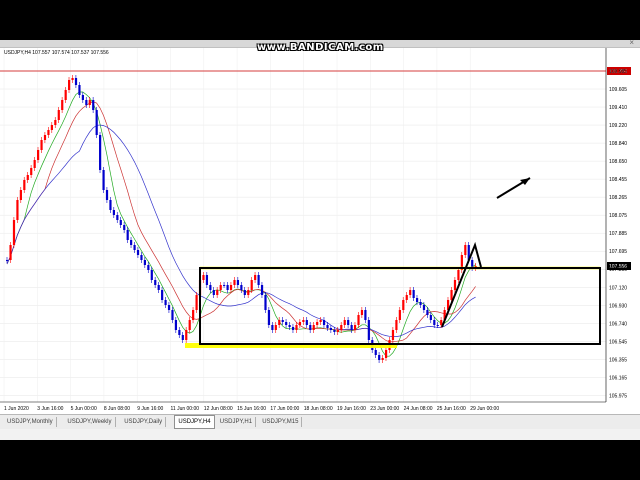 The width and height of the screenshot is (640, 480). I want to click on time-tick-label: 8 Jun 08:00, so click(117, 409).